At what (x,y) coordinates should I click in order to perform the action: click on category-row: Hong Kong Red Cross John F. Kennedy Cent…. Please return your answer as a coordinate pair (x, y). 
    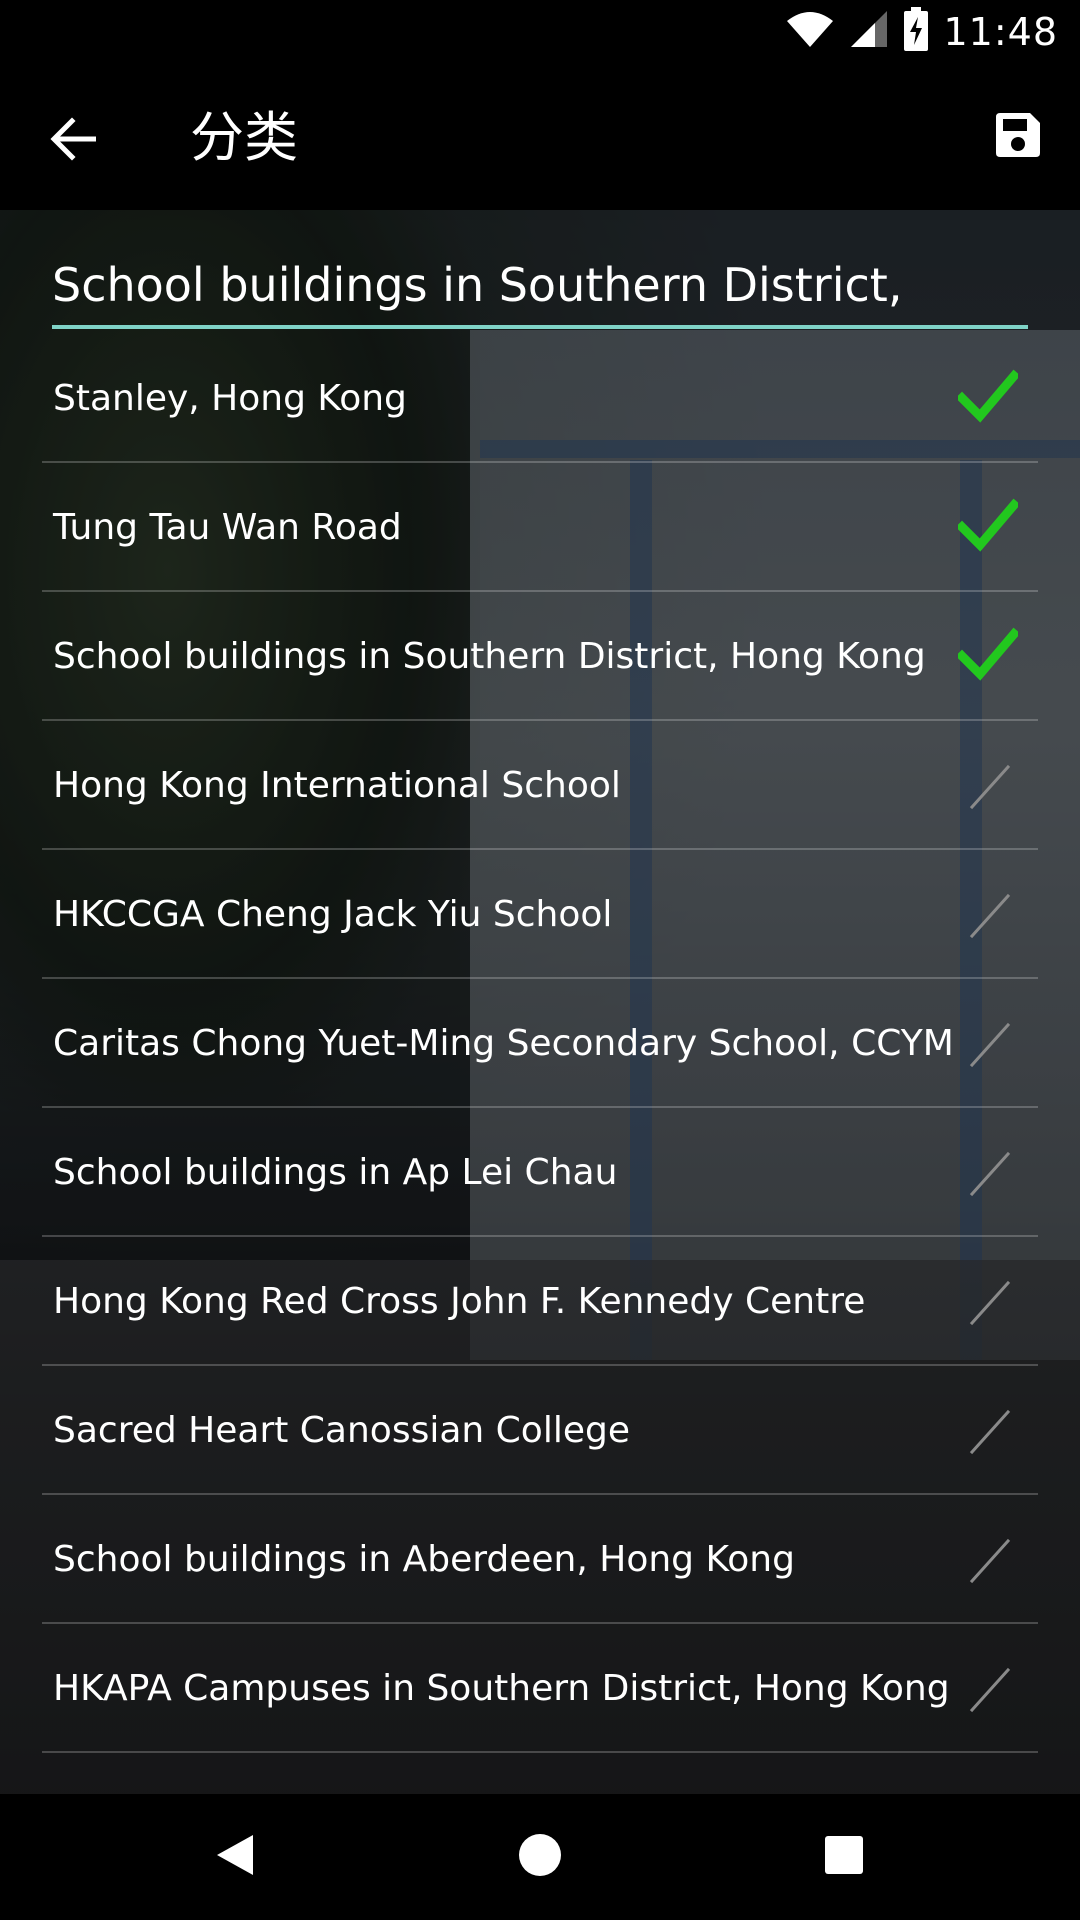
    Looking at the image, I should click on (540, 1301).